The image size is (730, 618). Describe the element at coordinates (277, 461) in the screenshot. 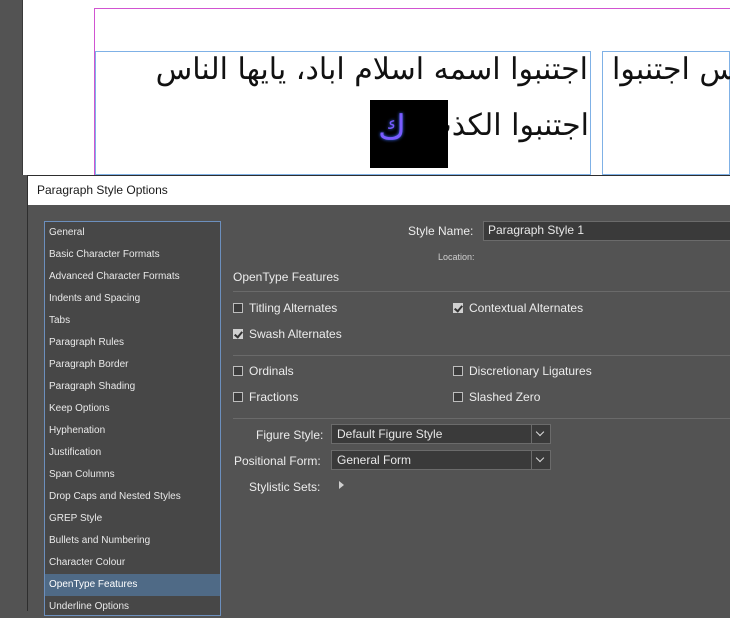

I see `positional-form-label: Positional Form:` at that location.